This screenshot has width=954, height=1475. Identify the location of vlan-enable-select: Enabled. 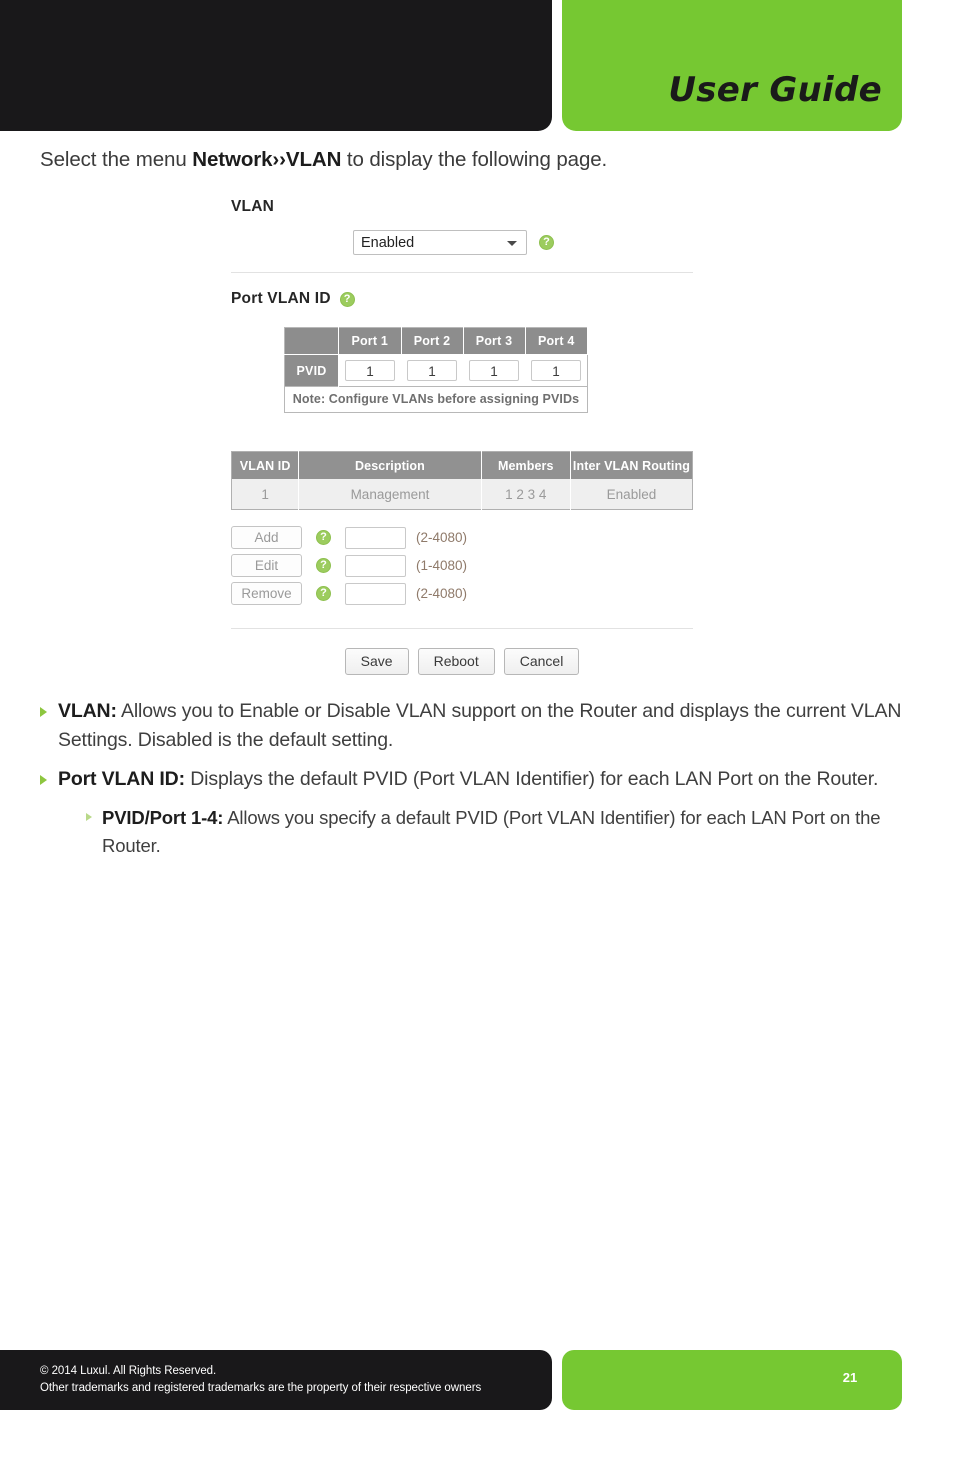
(440, 242).